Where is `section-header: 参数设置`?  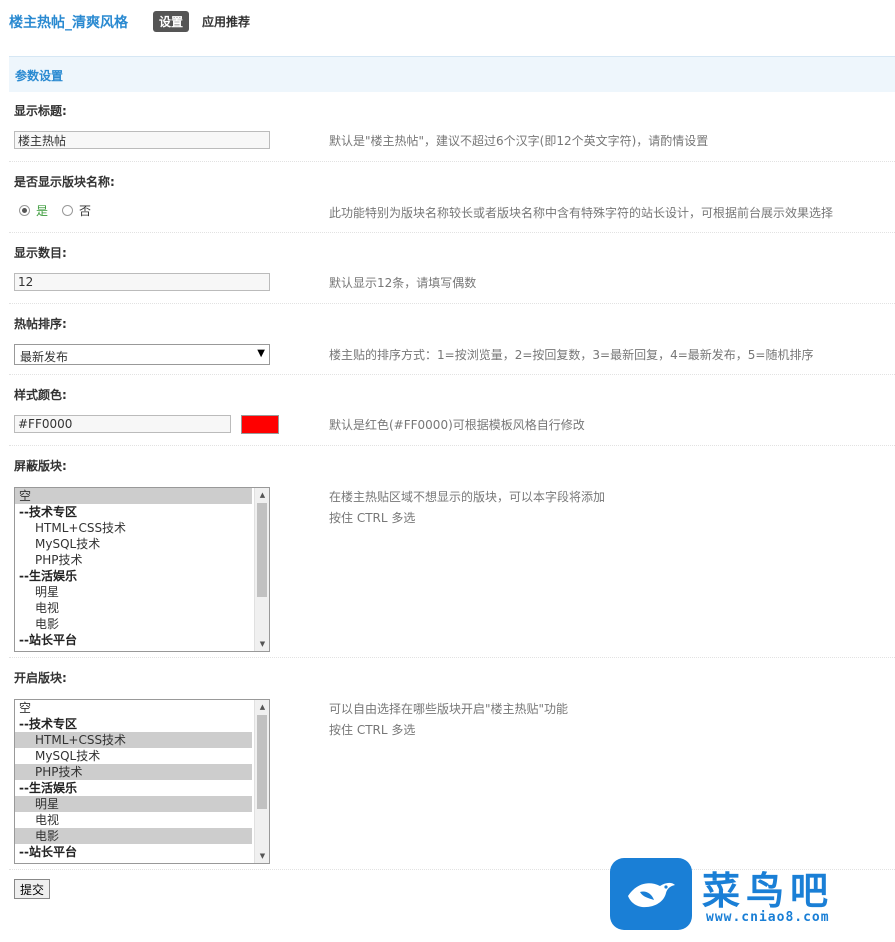
section-header: 参数设置 is located at coordinates (452, 74).